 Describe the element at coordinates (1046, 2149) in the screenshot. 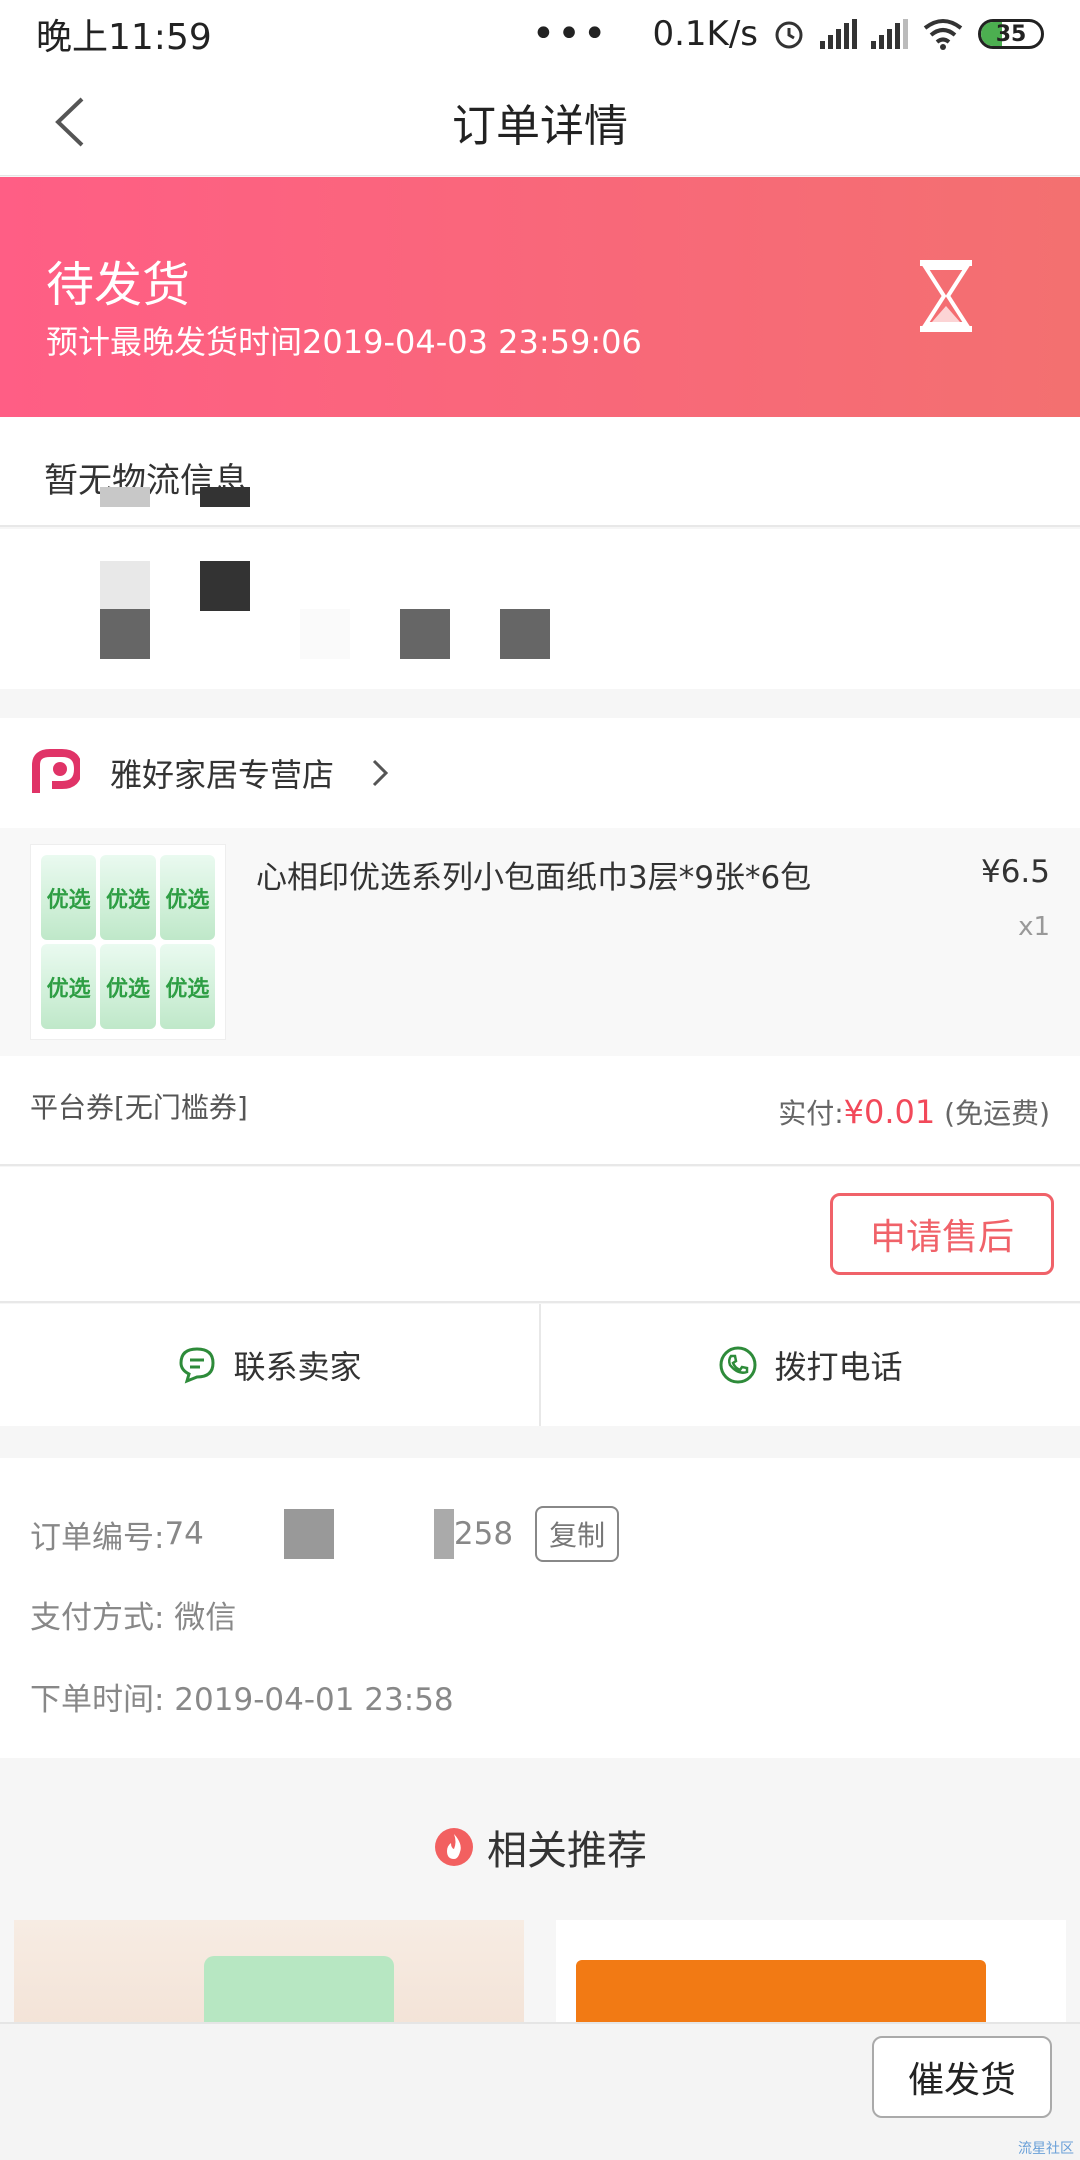

I see `watermark: 流星社区` at that location.